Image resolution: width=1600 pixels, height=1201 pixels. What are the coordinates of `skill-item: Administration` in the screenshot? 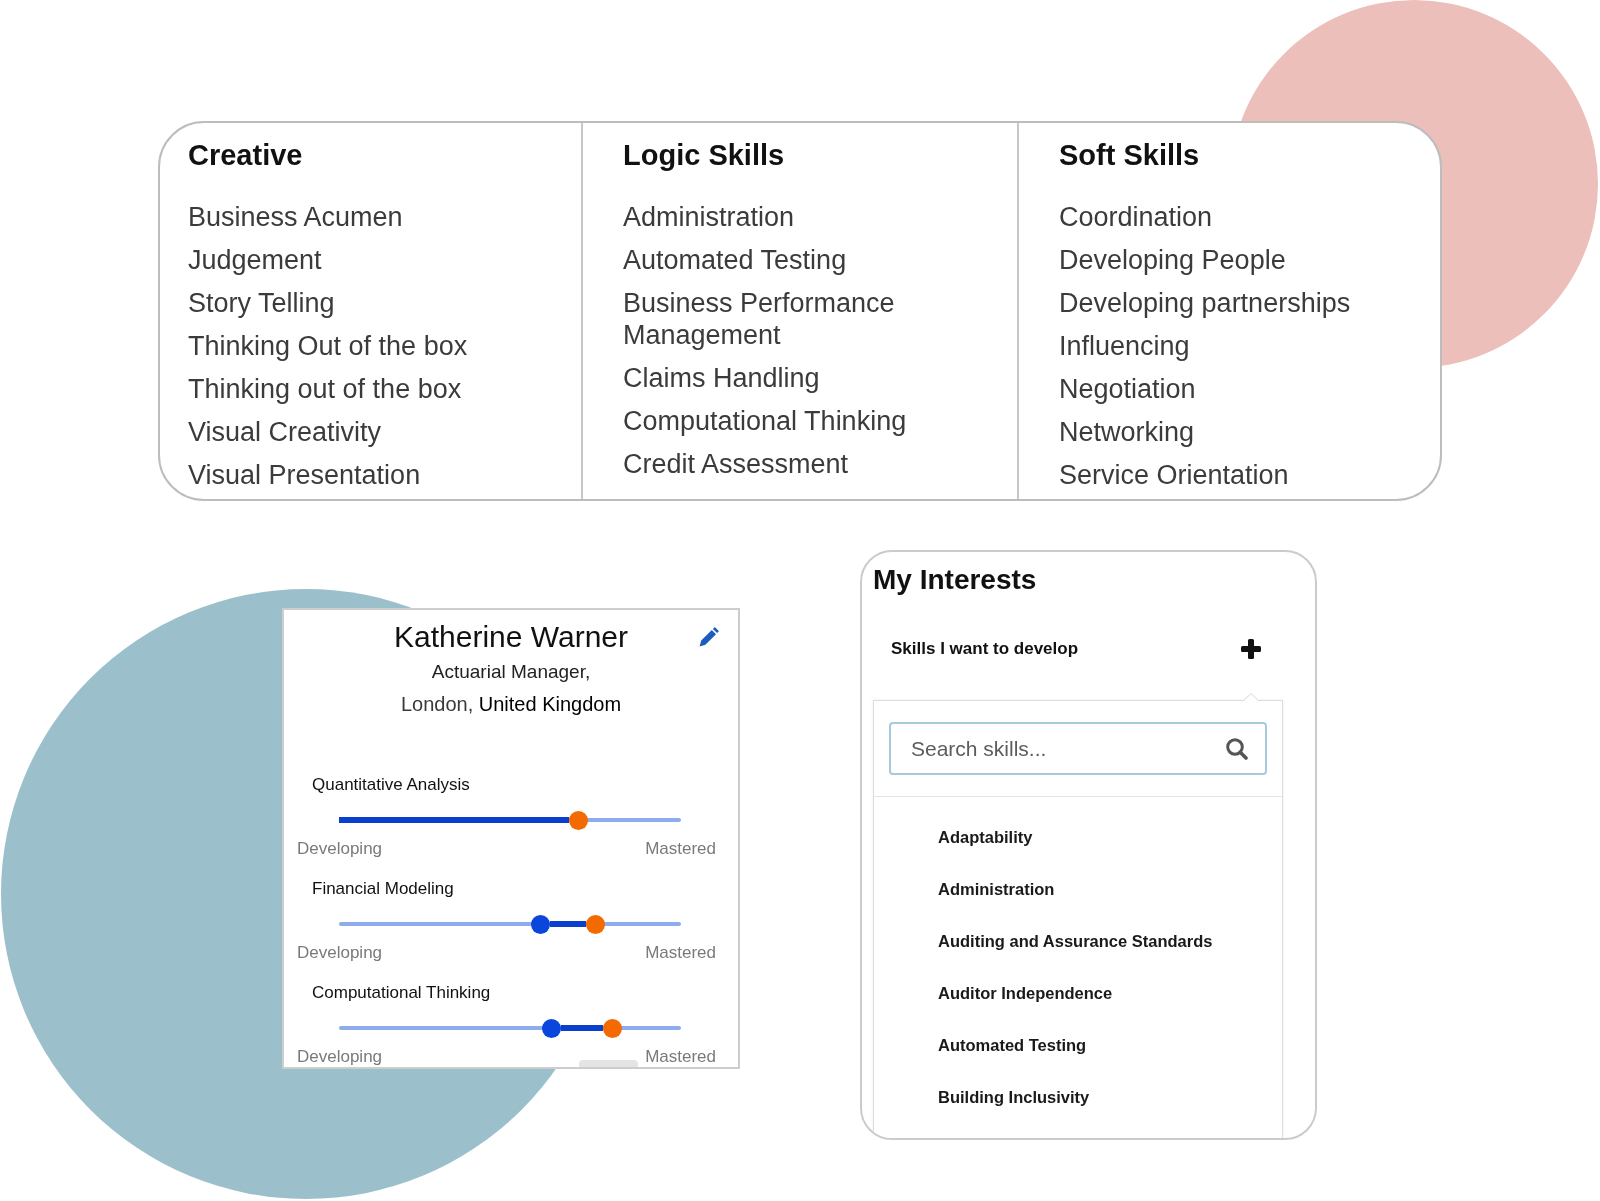 It's located at (709, 217).